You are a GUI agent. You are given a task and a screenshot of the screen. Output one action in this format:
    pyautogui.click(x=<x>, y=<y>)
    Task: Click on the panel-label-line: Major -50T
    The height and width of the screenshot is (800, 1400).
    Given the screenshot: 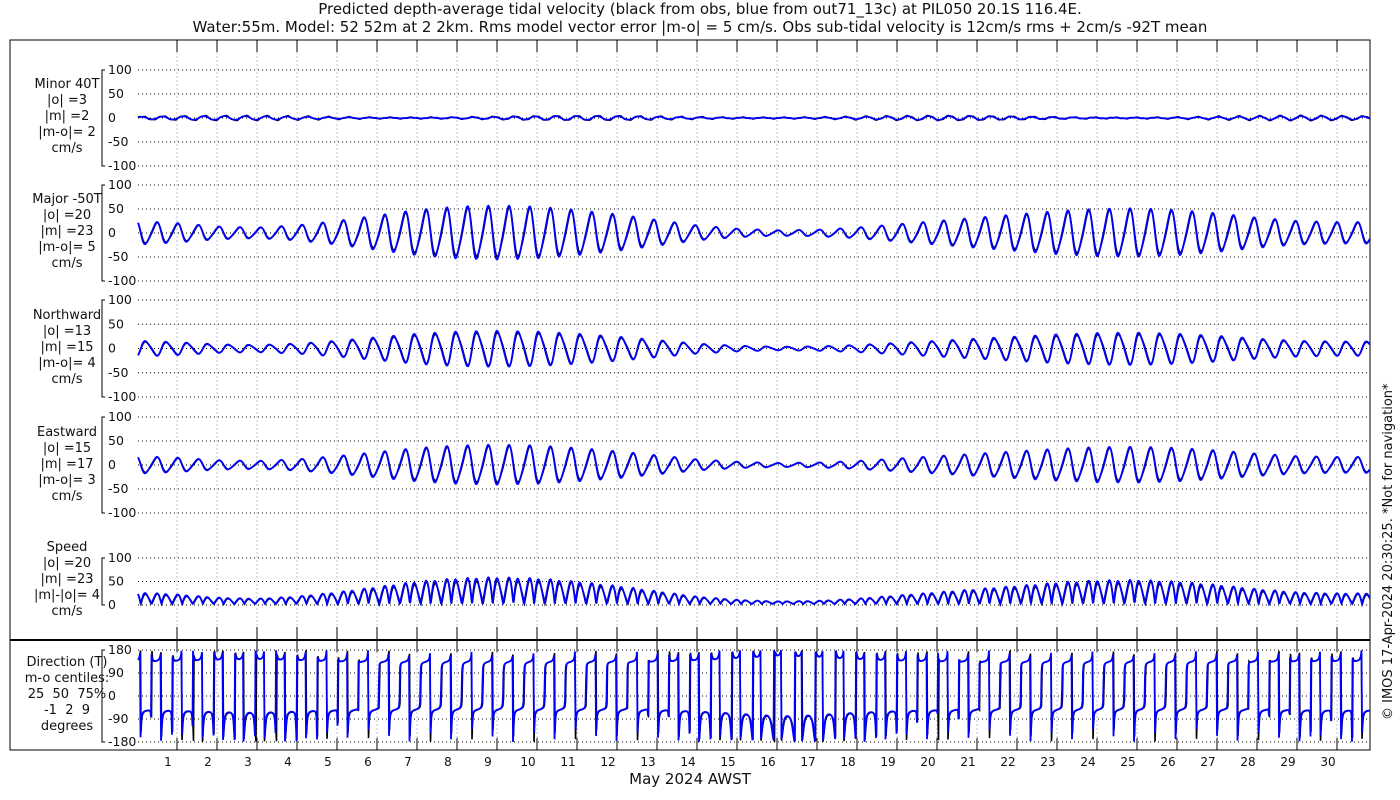 What is the action you would take?
    pyautogui.click(x=67, y=199)
    